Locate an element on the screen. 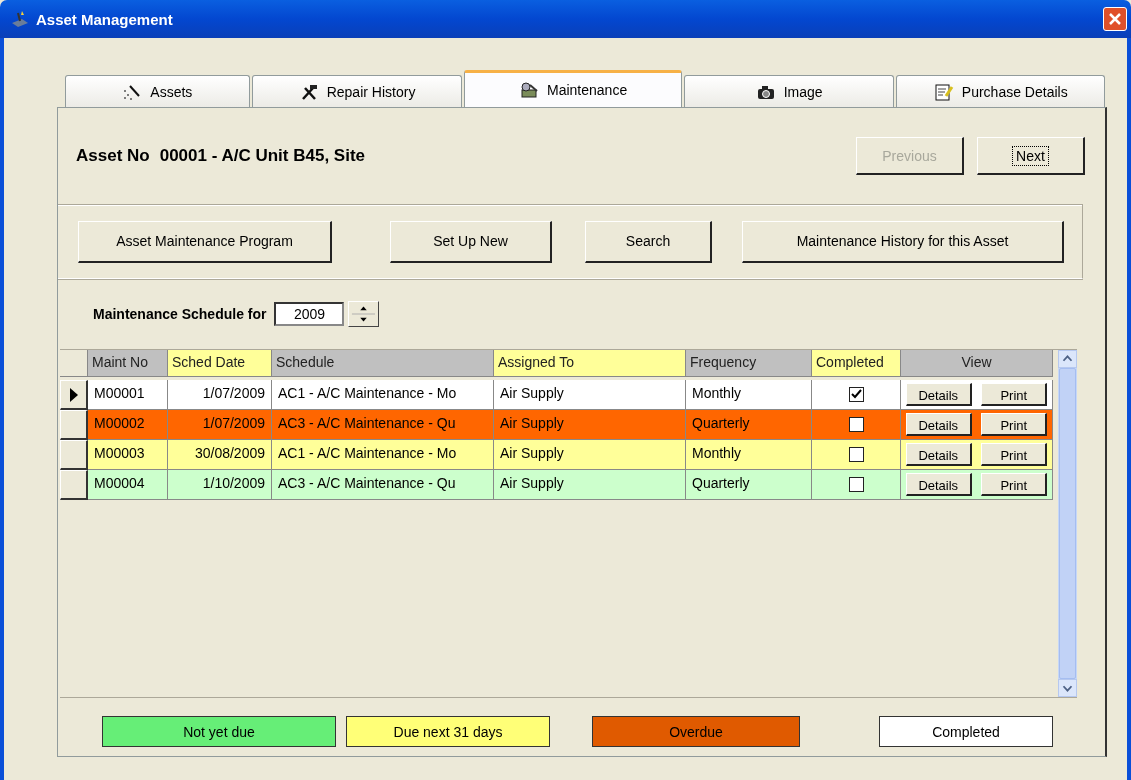  close-button is located at coordinates (1115, 19).